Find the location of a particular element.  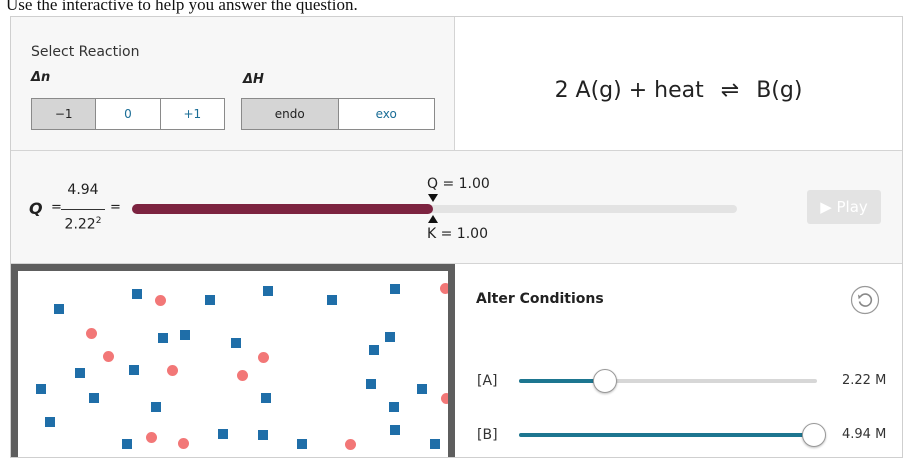

q-fraction-bar is located at coordinates (83, 209).